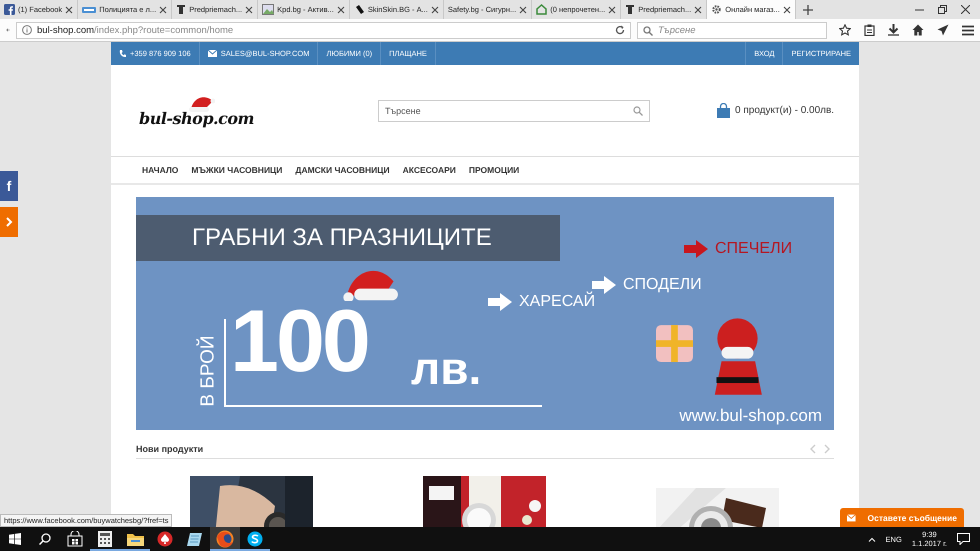 The image size is (980, 551). I want to click on menu-item: НАЧАЛО, so click(160, 170).